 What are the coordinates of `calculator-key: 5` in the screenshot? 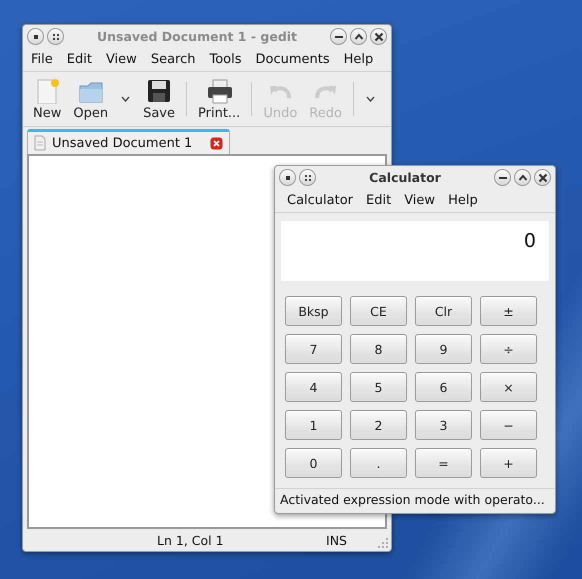 It's located at (378, 387).